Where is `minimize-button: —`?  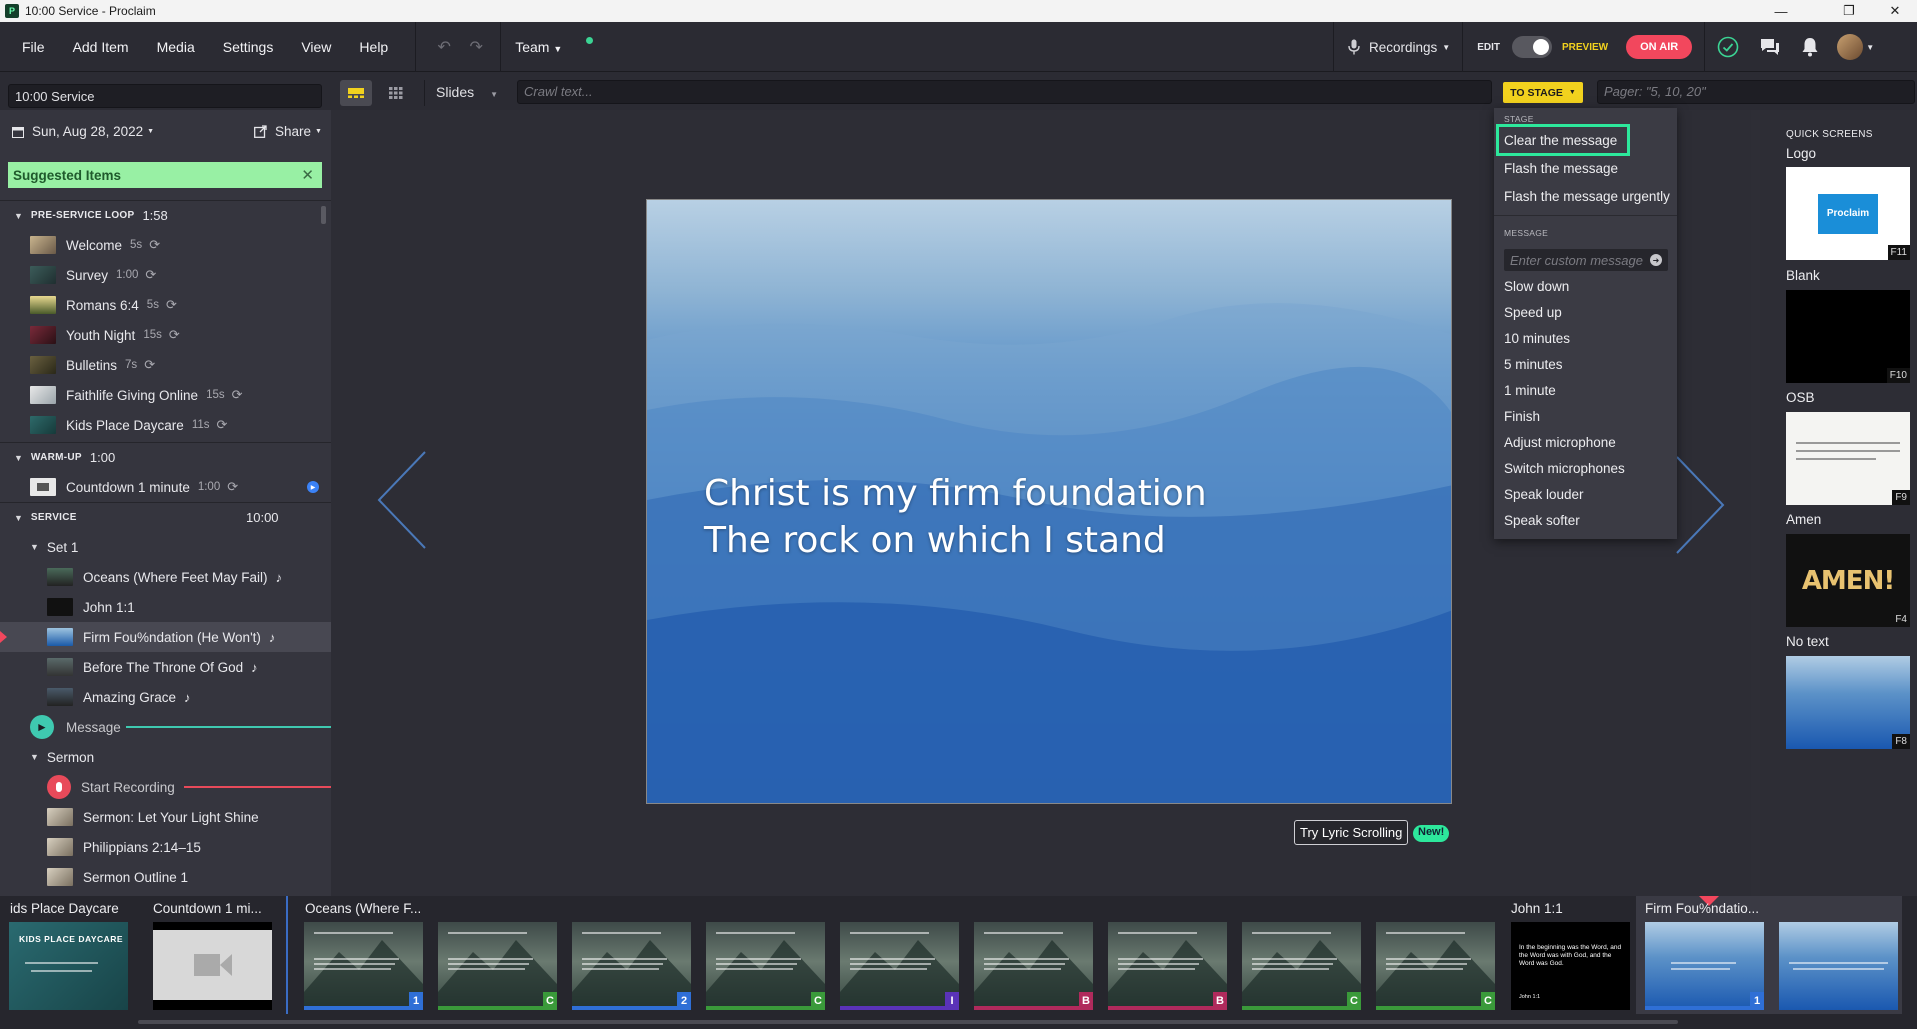 minimize-button: — is located at coordinates (1781, 11).